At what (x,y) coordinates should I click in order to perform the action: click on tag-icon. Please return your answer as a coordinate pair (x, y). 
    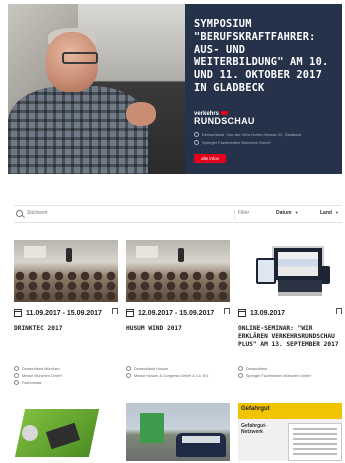
    Looking at the image, I should click on (16, 382).